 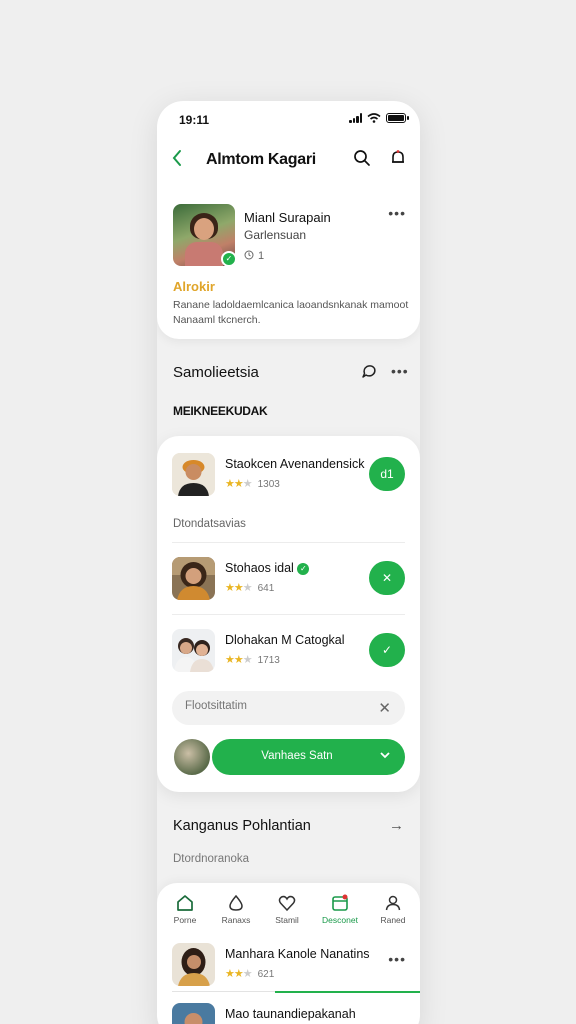 I want to click on wifi-icon, so click(x=374, y=118).